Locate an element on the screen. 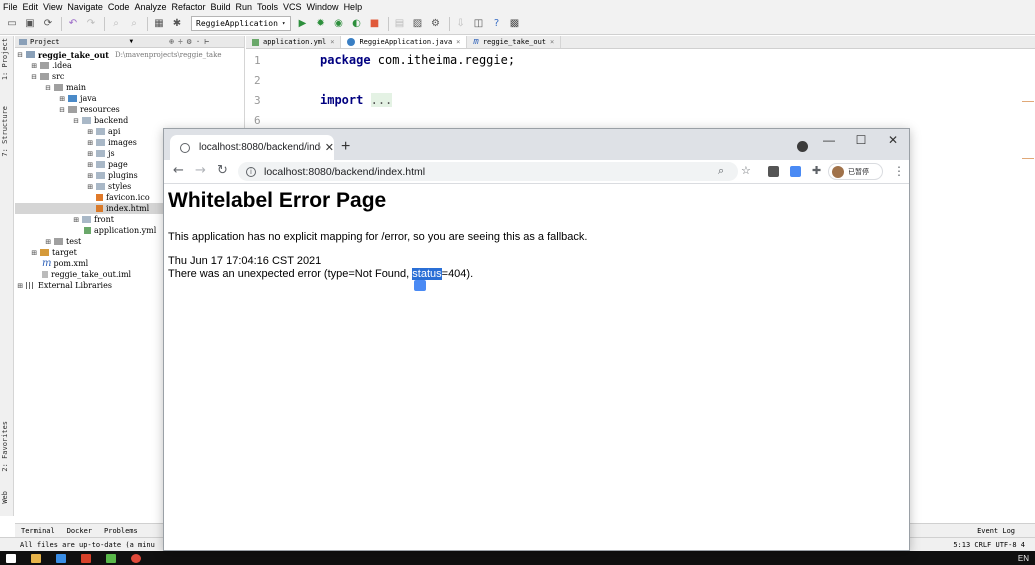 The width and height of the screenshot is (1035, 565). menu-navigate: Navigate is located at coordinates (85, 7).